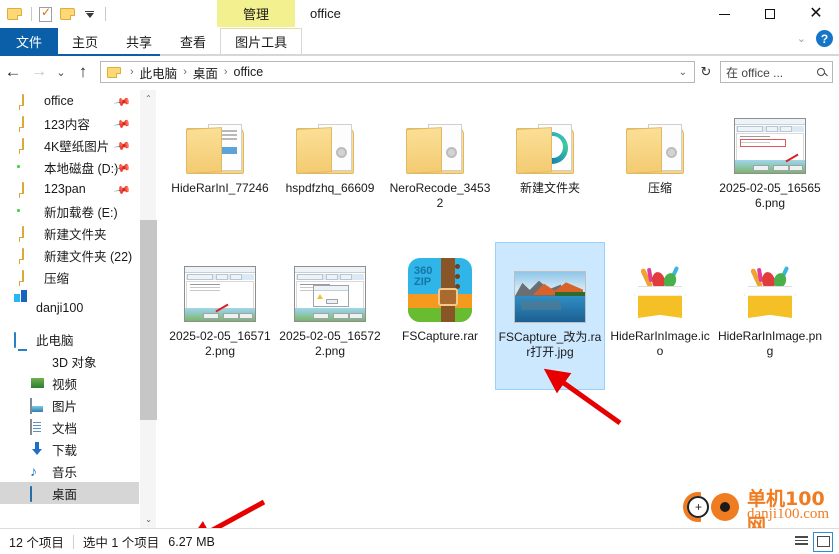  I want to click on status-bar: 12 个项目 选中 1 个项目 6.27 MB, so click(419, 541).